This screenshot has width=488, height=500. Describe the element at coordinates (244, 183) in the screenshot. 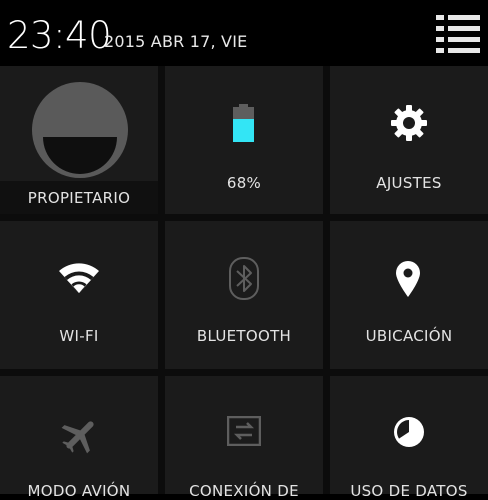

I see `tile-battery-label: 68%` at that location.